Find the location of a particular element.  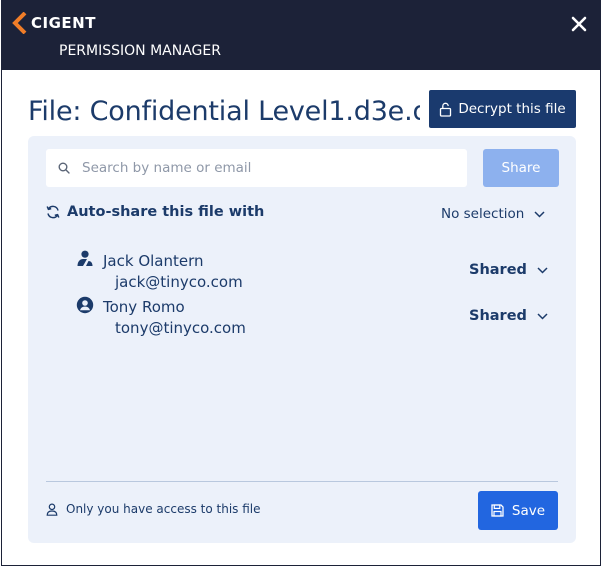

user-outline-icon is located at coordinates (52, 509).